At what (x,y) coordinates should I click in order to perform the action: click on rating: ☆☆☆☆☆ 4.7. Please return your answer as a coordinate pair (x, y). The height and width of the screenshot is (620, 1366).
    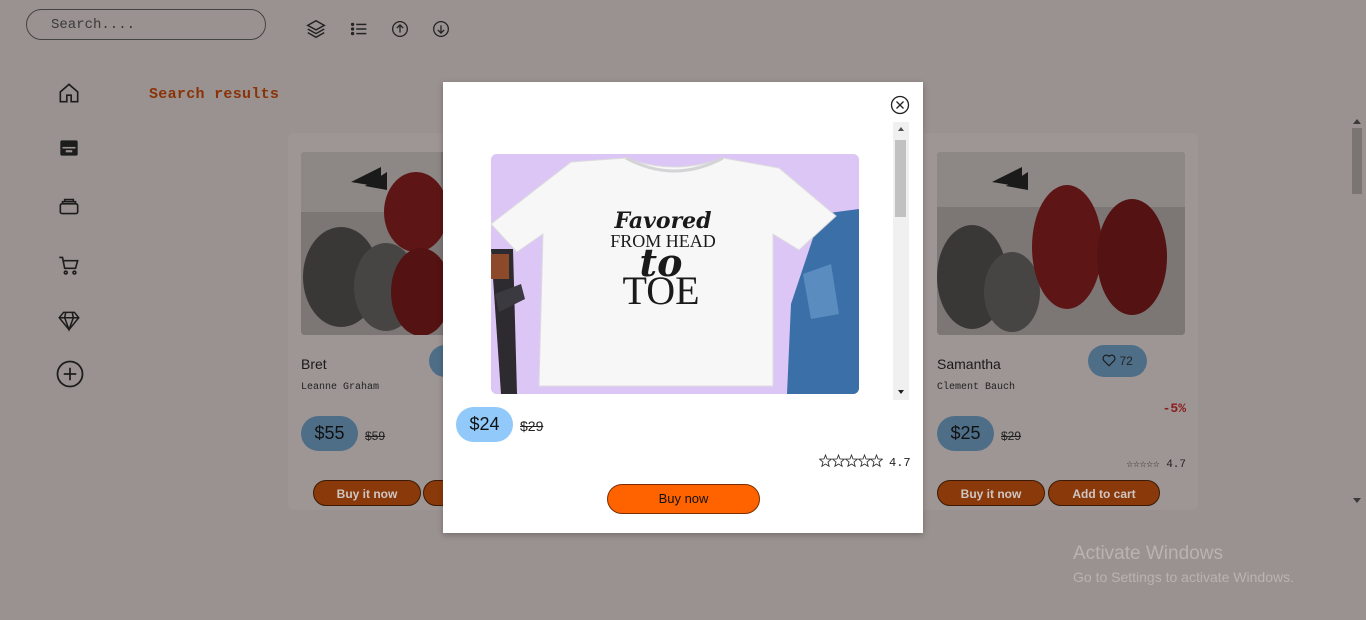
    Looking at the image, I should click on (1156, 464).